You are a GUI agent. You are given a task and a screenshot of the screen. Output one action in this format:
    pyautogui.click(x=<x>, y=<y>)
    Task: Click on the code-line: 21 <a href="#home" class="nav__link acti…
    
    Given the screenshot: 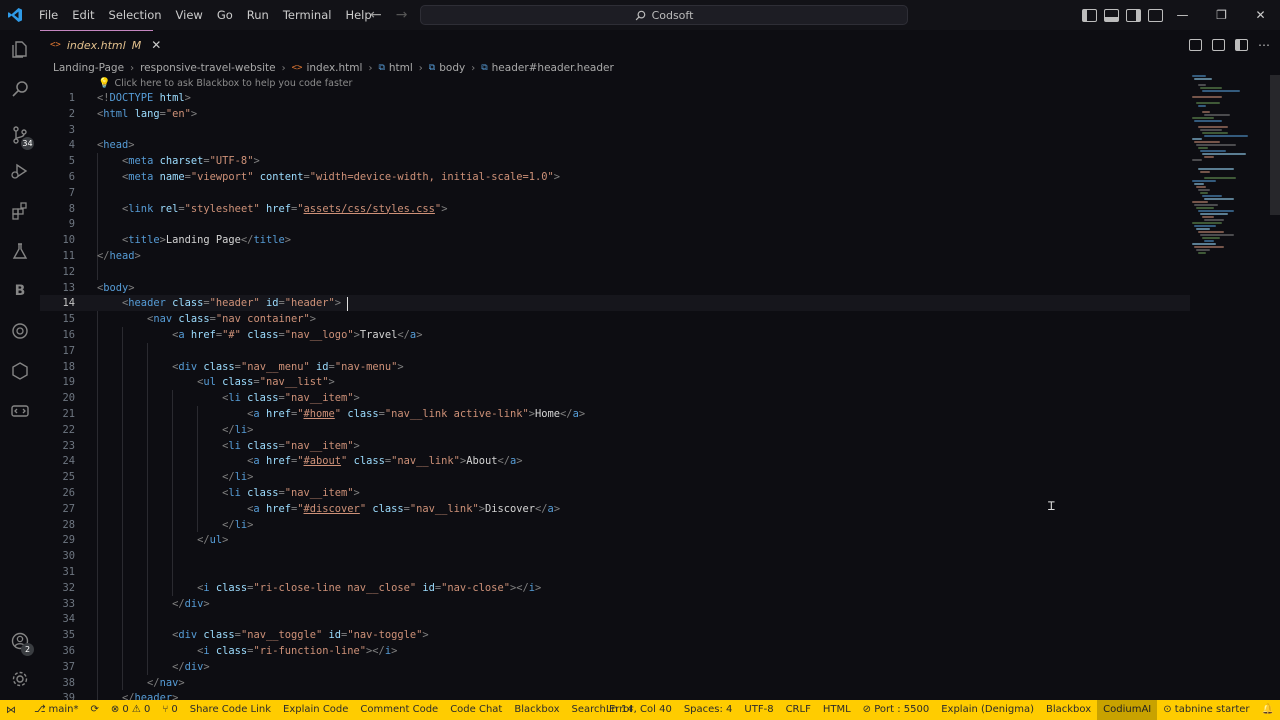 What is the action you would take?
    pyautogui.click(x=615, y=414)
    